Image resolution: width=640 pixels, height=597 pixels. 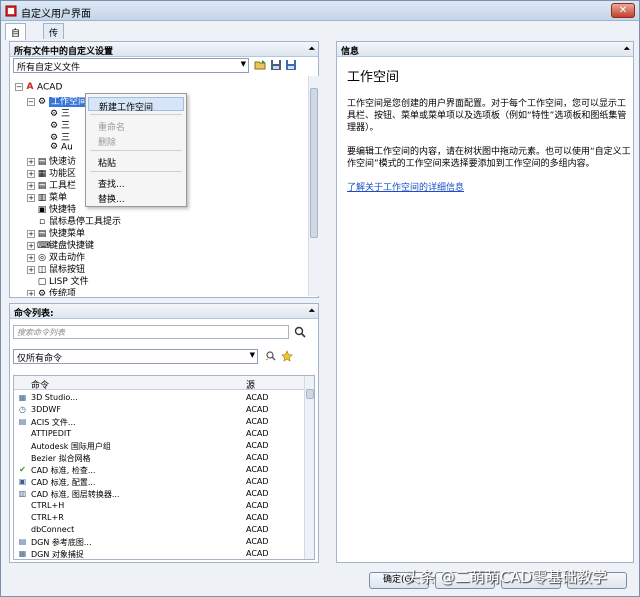 What do you see at coordinates (136, 105) in the screenshot?
I see `context-menu-new-workspace: 新建工作空间` at bounding box center [136, 105].